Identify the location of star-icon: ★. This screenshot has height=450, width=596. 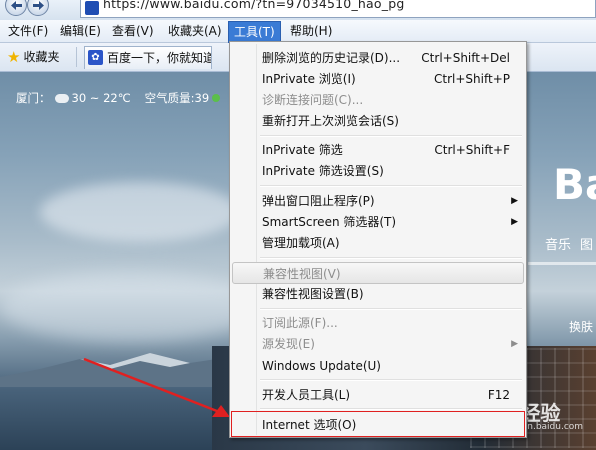
(14, 57).